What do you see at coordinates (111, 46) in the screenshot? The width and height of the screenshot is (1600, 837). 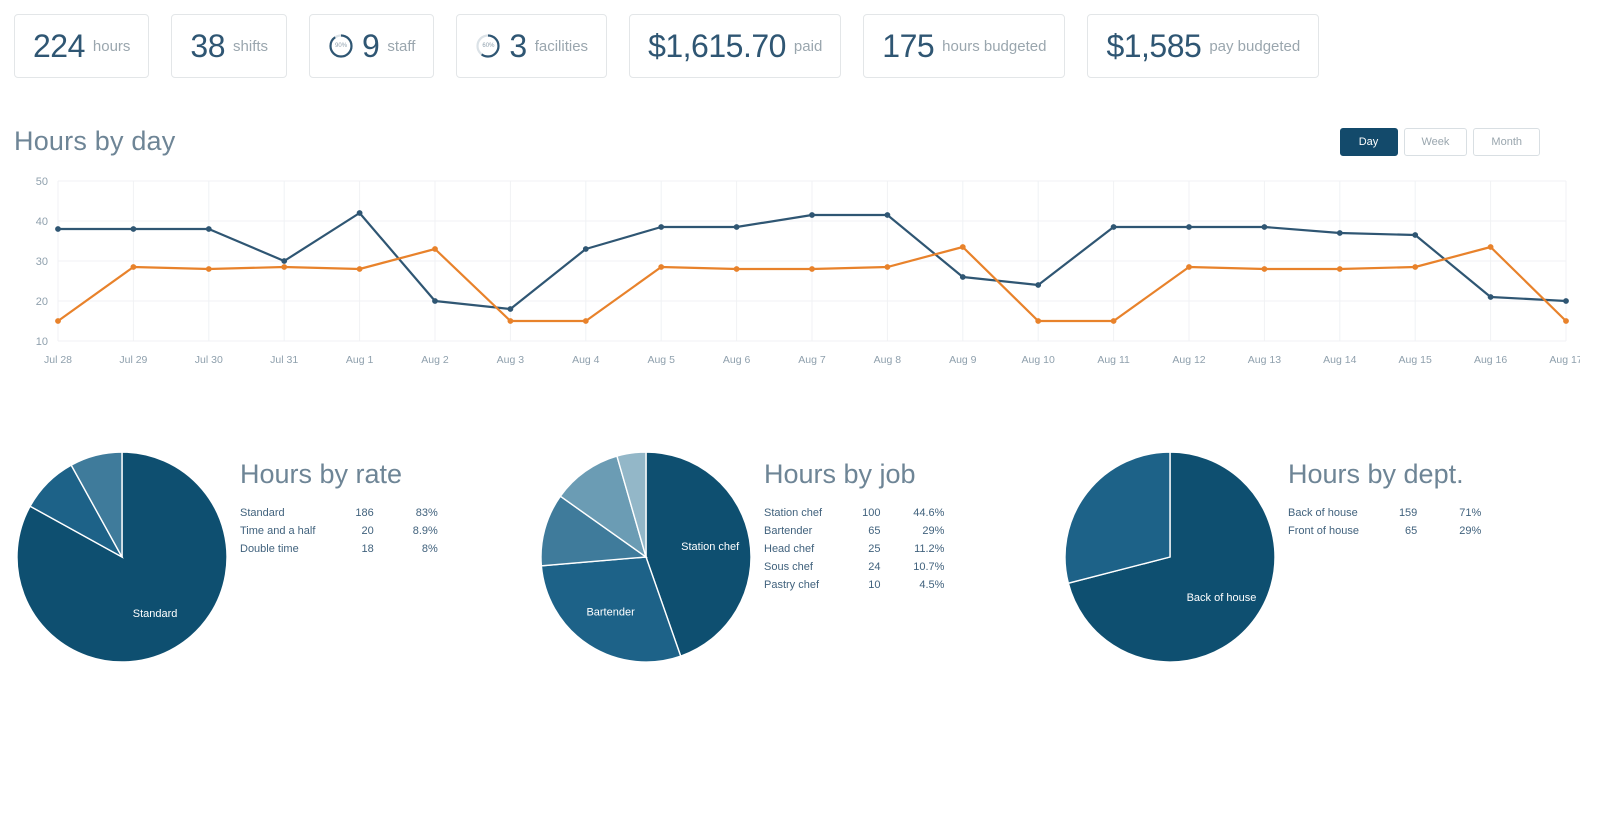 I see `kpi-label: hours` at bounding box center [111, 46].